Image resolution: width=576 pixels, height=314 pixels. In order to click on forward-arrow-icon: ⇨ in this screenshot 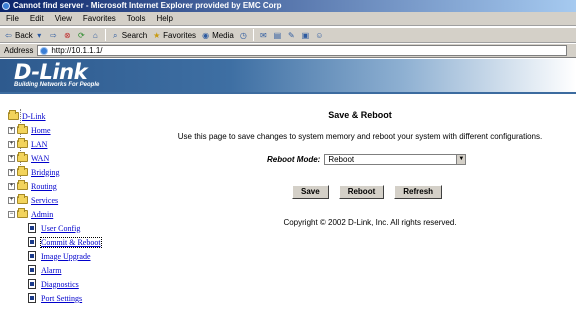, I will do `click(53, 35)`.